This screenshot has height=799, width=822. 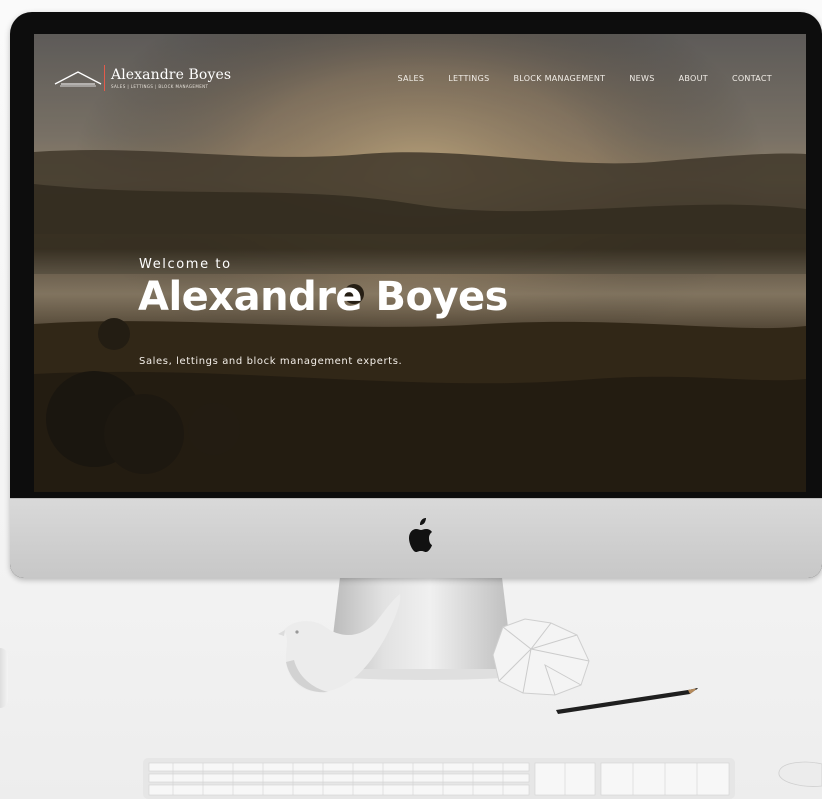 What do you see at coordinates (339, 643) in the screenshot?
I see `ceramic-bird-ornament` at bounding box center [339, 643].